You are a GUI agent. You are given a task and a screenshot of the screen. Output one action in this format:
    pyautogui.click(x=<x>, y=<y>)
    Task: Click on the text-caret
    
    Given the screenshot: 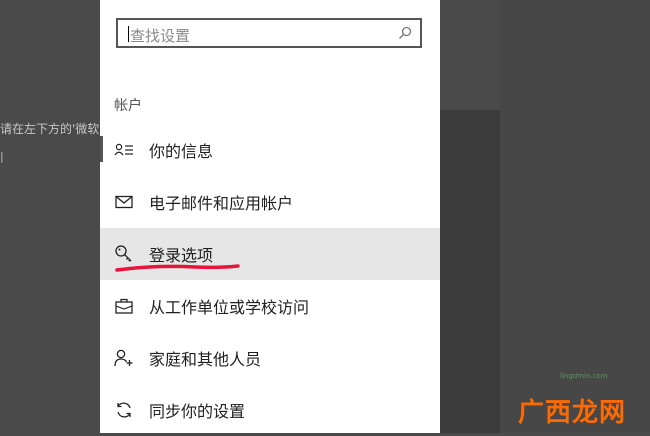 What is the action you would take?
    pyautogui.click(x=128, y=34)
    